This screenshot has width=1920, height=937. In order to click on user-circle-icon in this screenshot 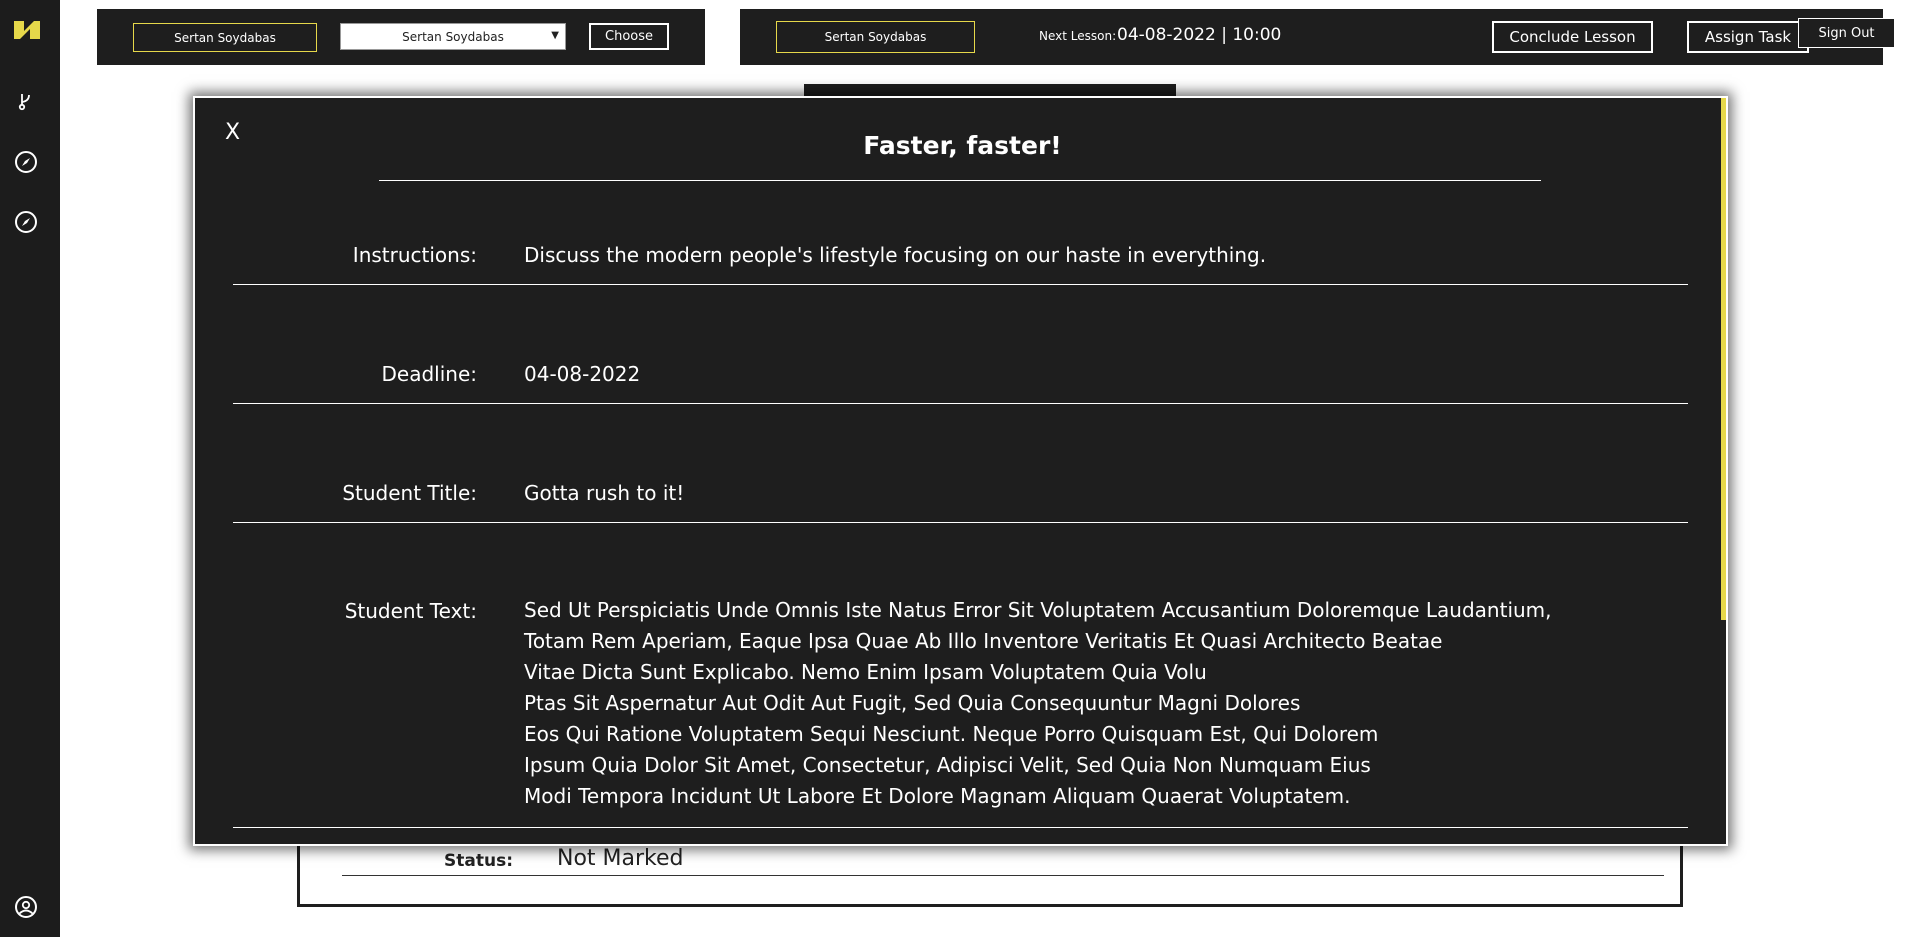, I will do `click(26, 907)`.